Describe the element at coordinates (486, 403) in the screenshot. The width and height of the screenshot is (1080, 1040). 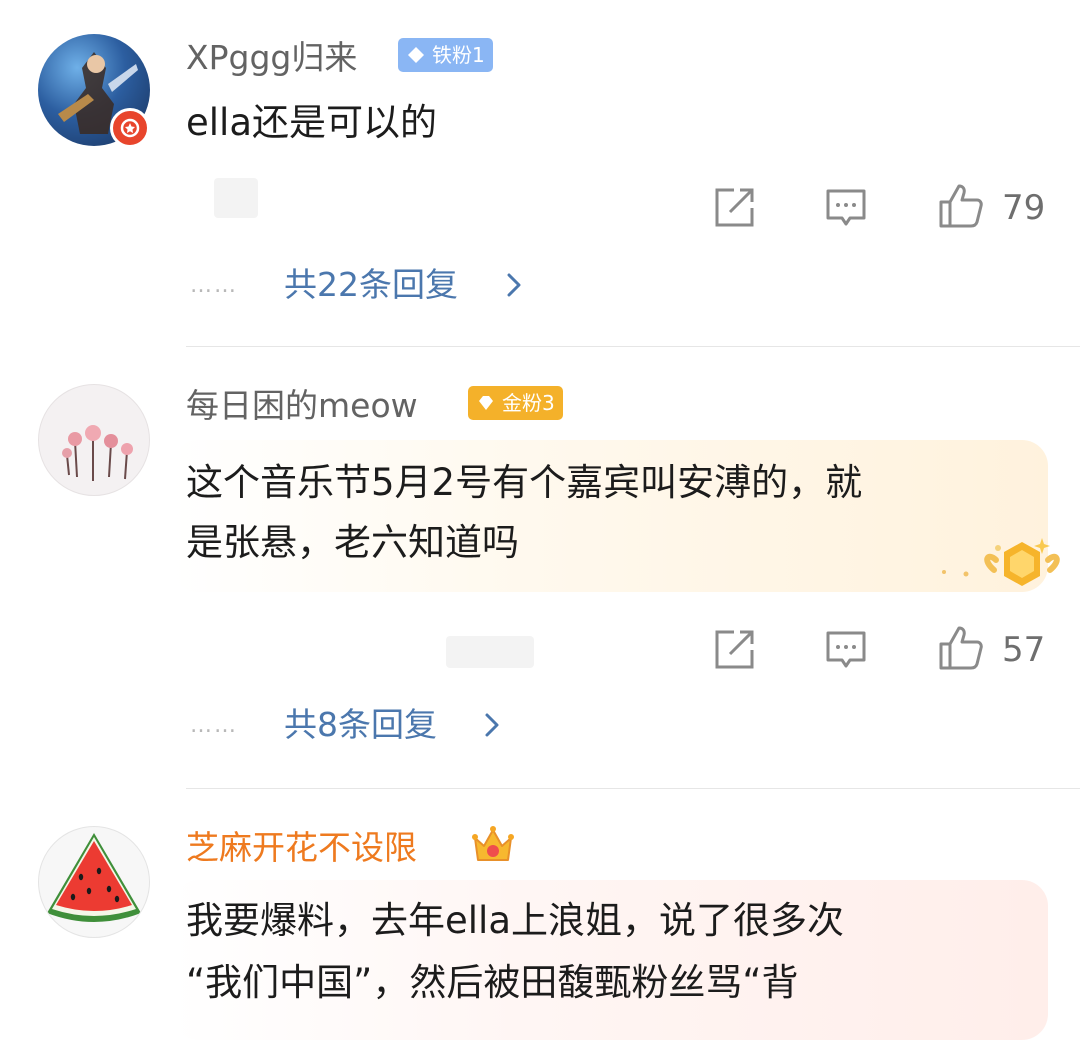
I see `gem-icon` at that location.